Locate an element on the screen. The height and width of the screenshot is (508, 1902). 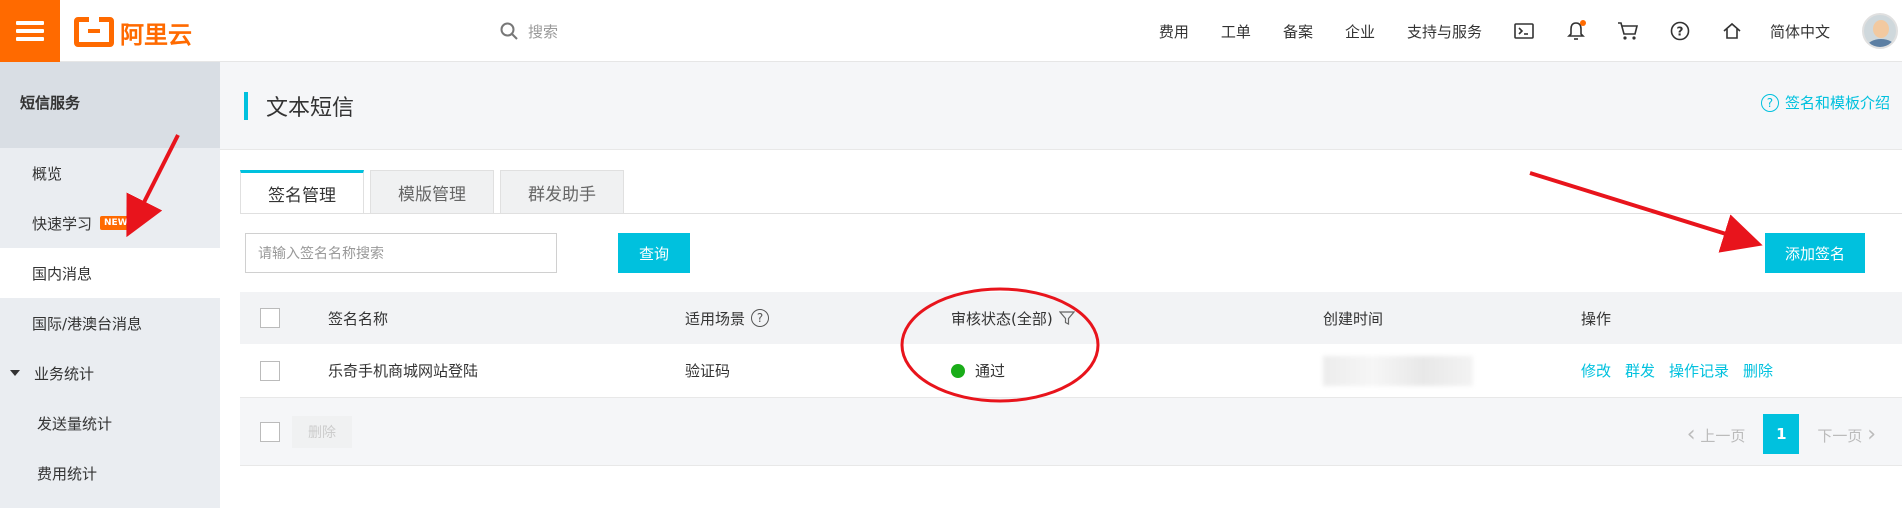
caret-down-icon is located at coordinates (15, 373).